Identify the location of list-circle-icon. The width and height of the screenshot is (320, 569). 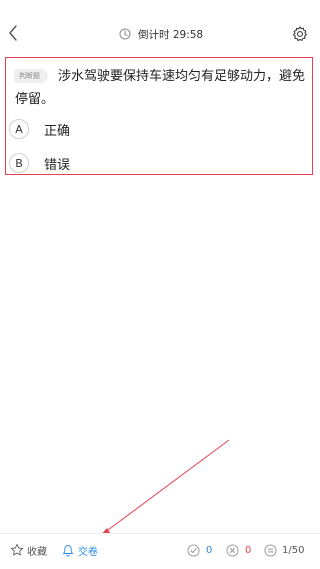
(270, 550).